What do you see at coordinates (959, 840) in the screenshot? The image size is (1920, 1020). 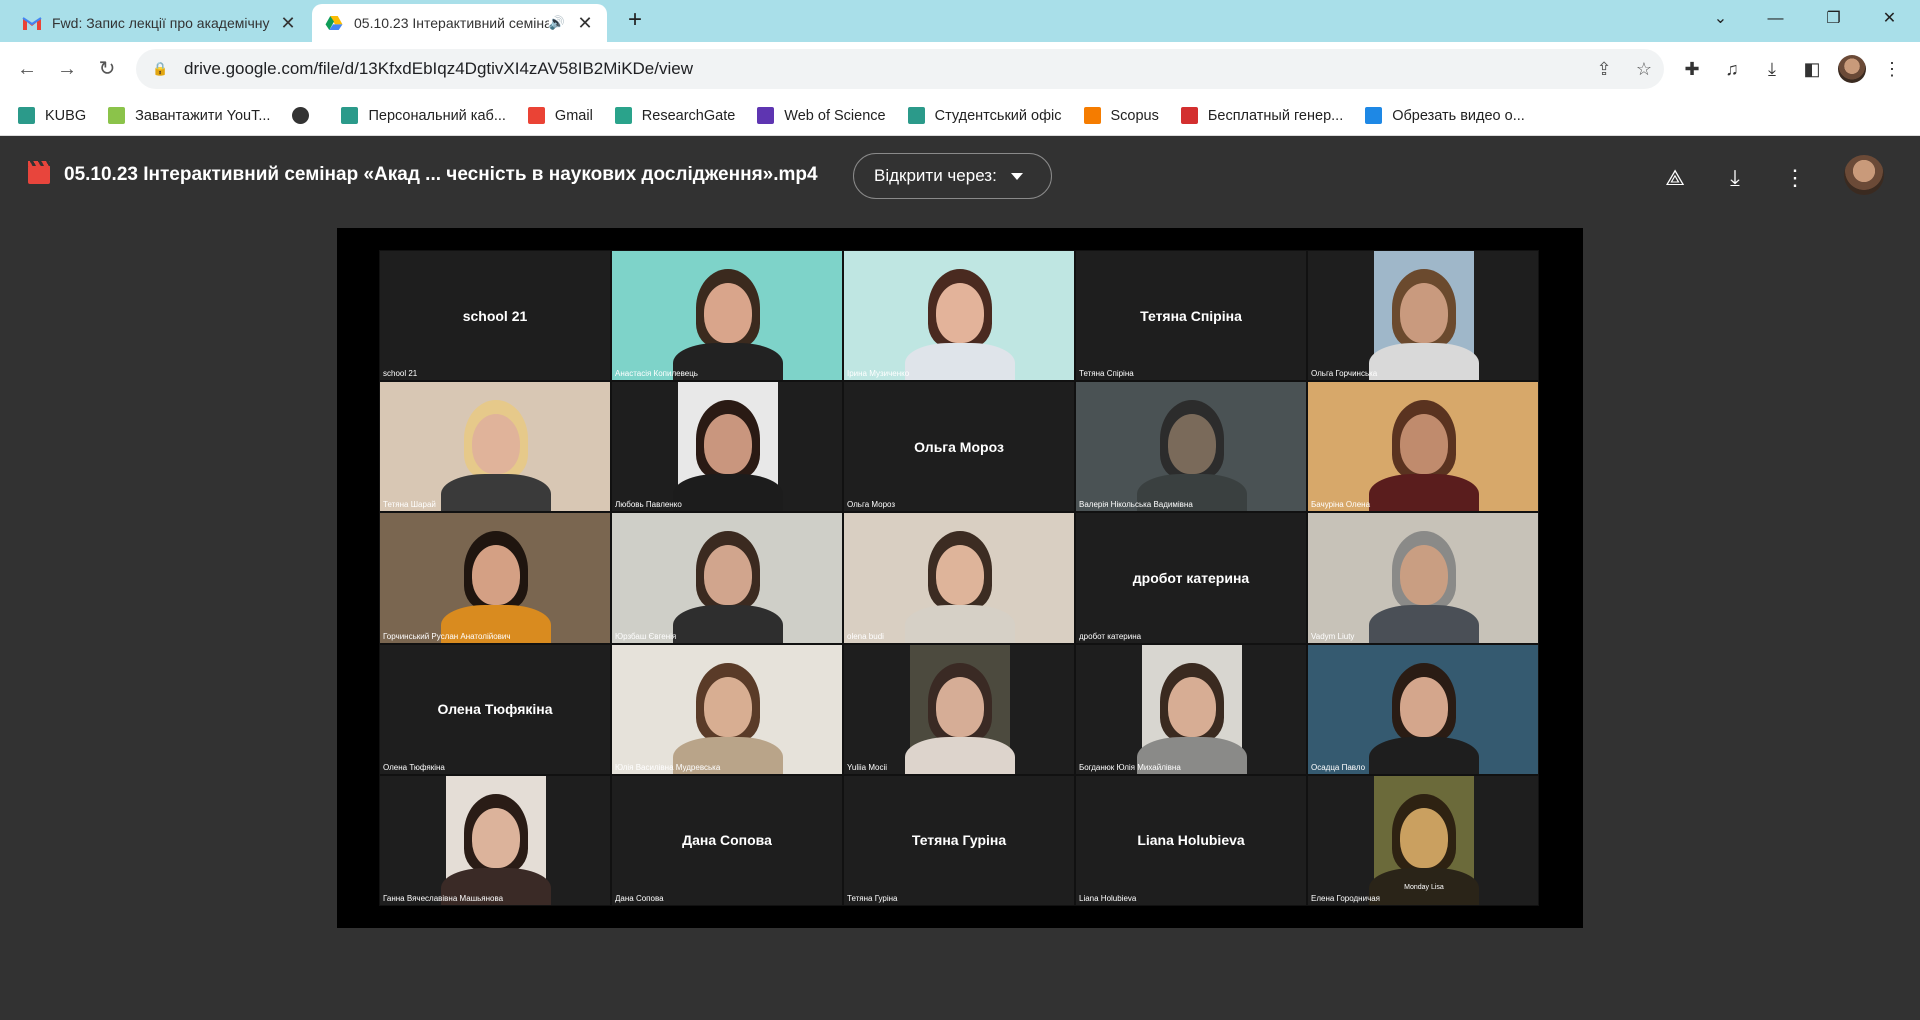 I see `participant-display-name: Тетяна Гуріна` at bounding box center [959, 840].